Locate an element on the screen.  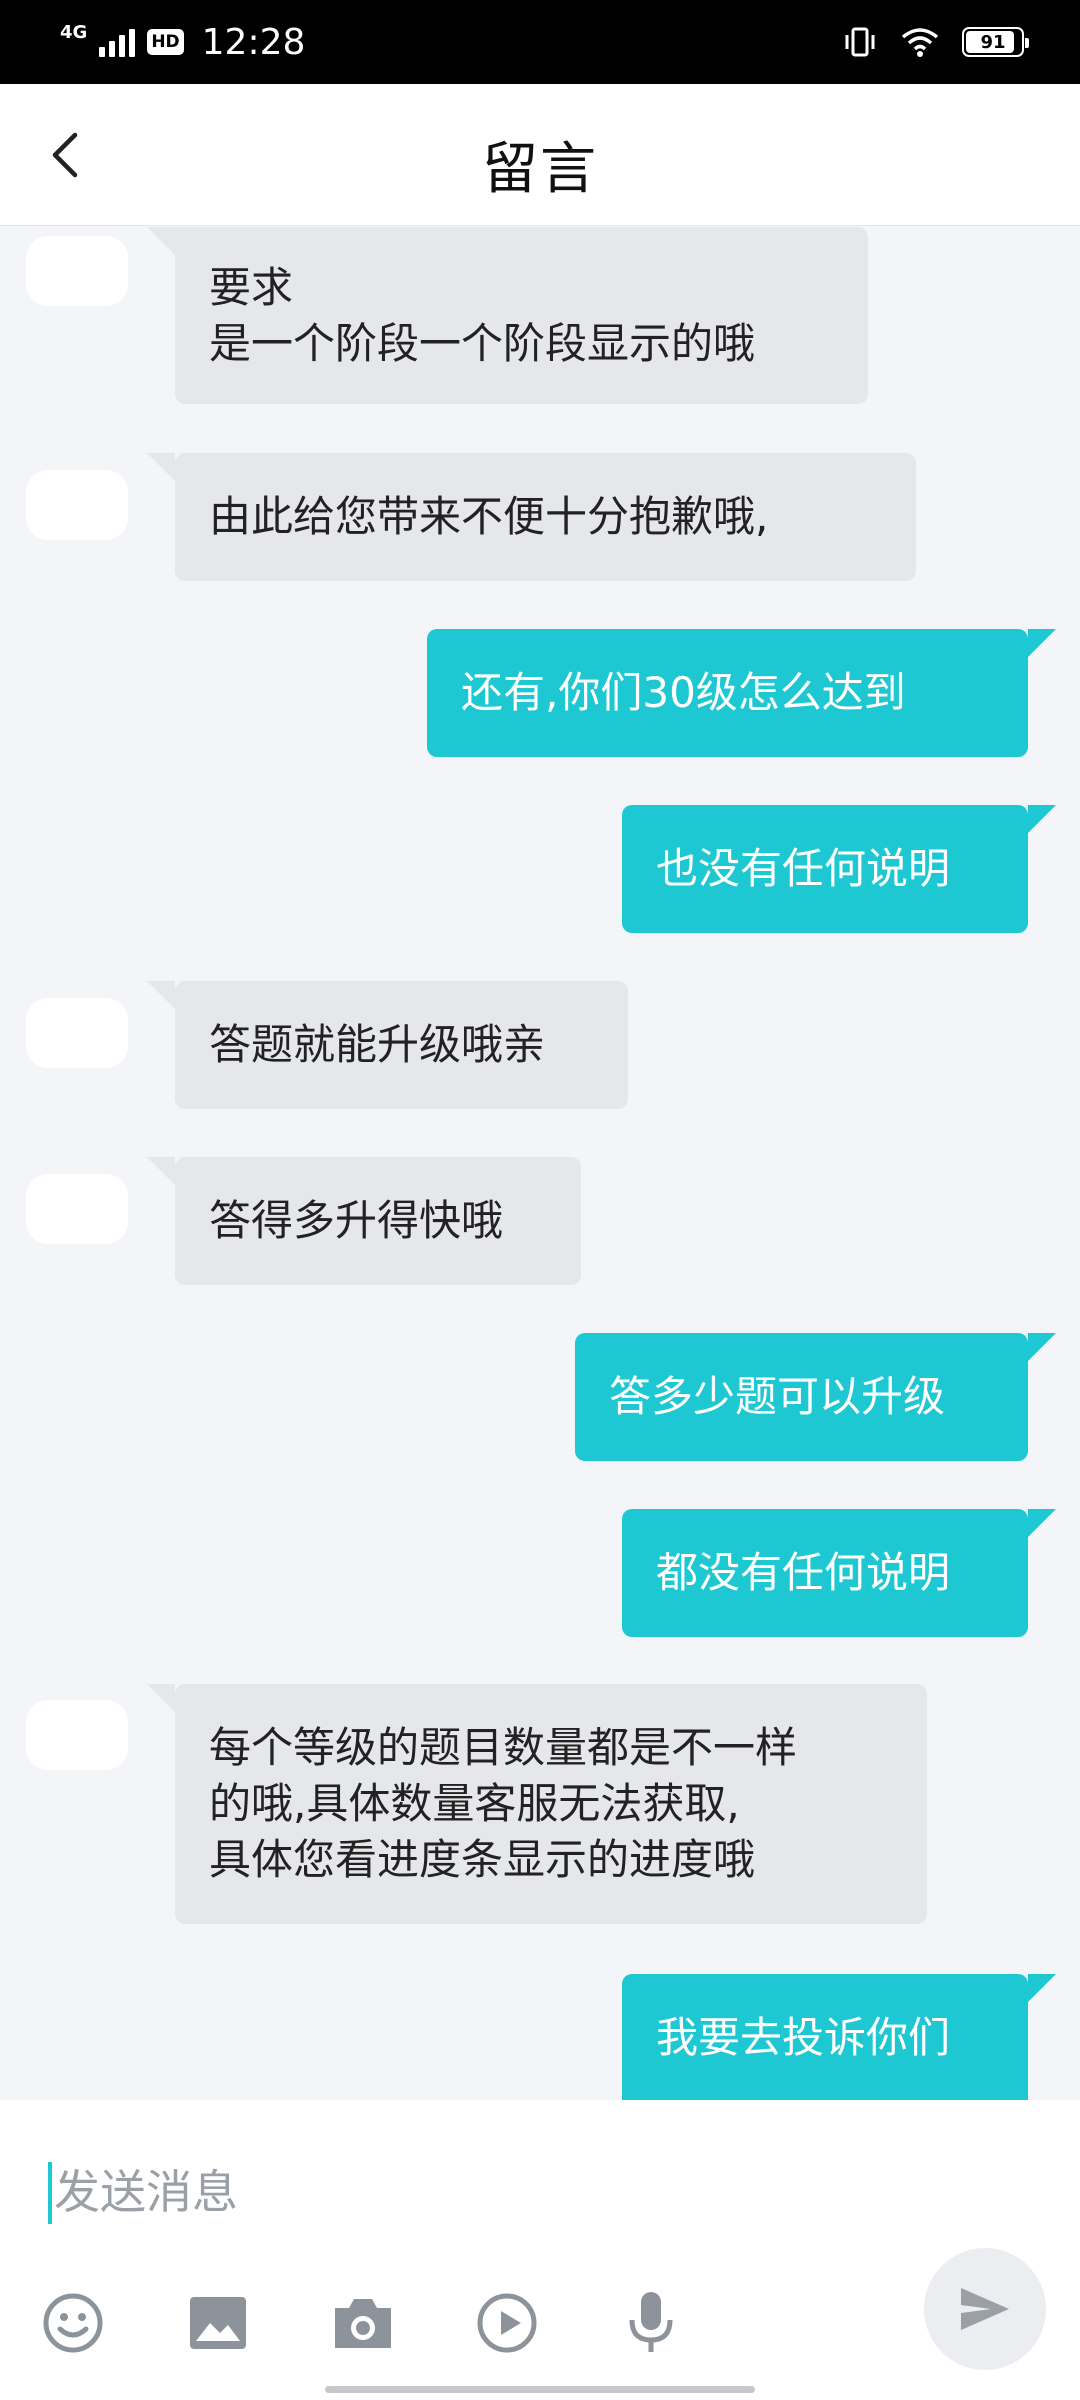
message-bubble: 由此给您带来不便十分抱歉哦, is located at coordinates (531, 517).